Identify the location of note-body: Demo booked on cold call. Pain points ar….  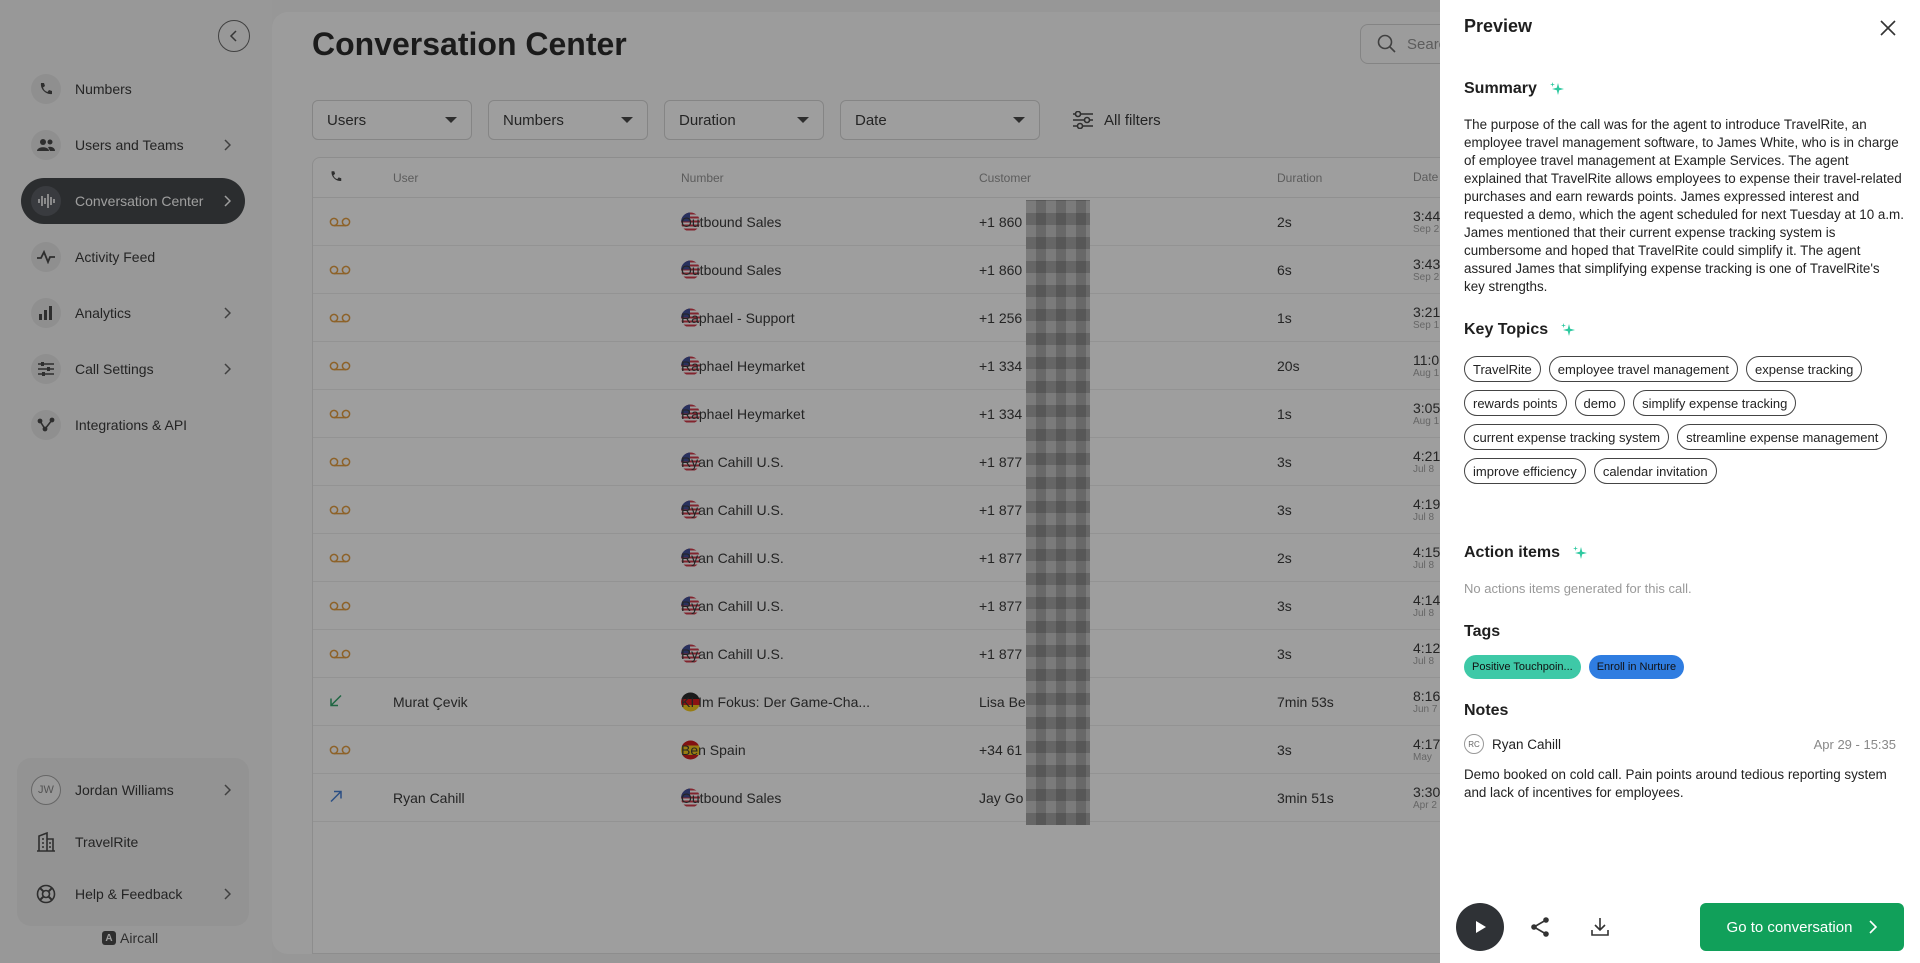
(1675, 783).